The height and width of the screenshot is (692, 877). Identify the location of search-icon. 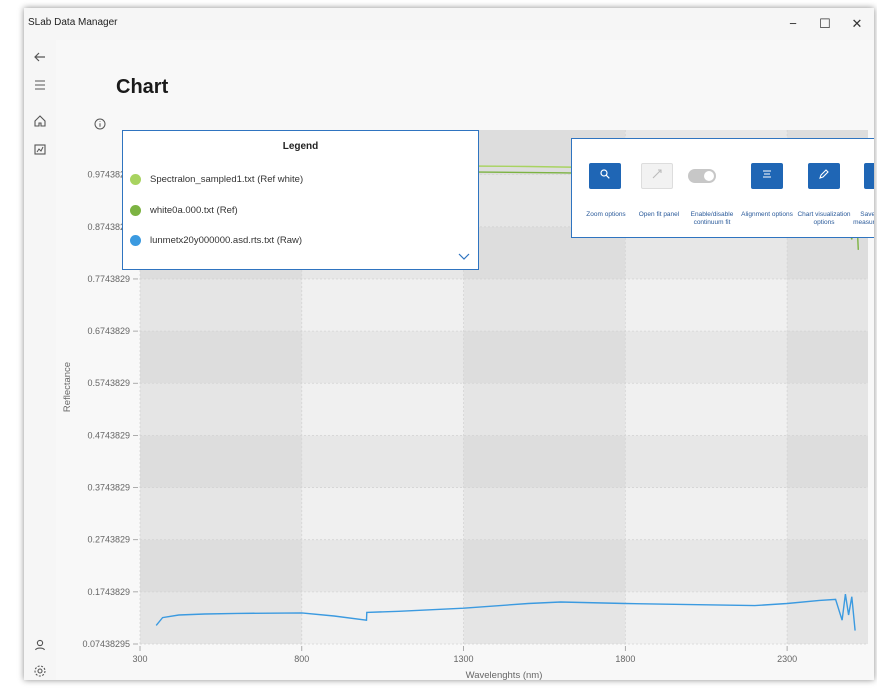
(605, 176).